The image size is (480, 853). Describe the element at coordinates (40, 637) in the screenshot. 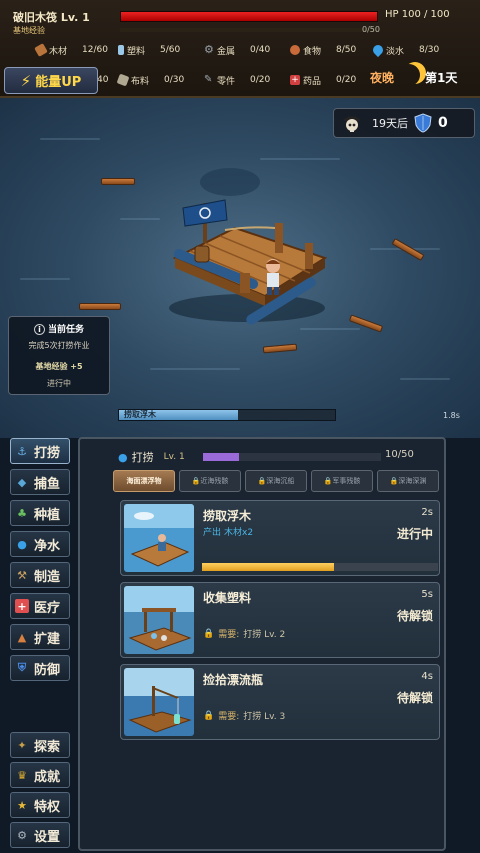

I see `nav-expand: ▲ 扩建` at that location.